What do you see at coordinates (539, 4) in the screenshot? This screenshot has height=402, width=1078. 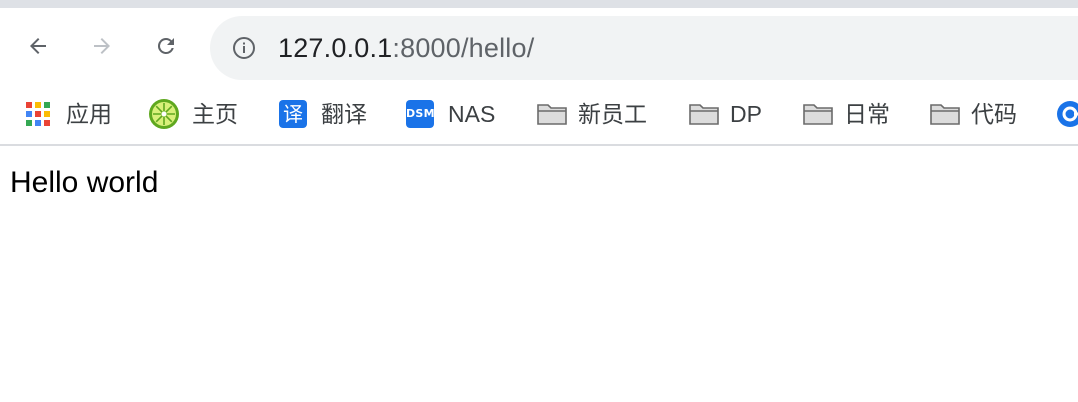 I see `window-top-strip` at bounding box center [539, 4].